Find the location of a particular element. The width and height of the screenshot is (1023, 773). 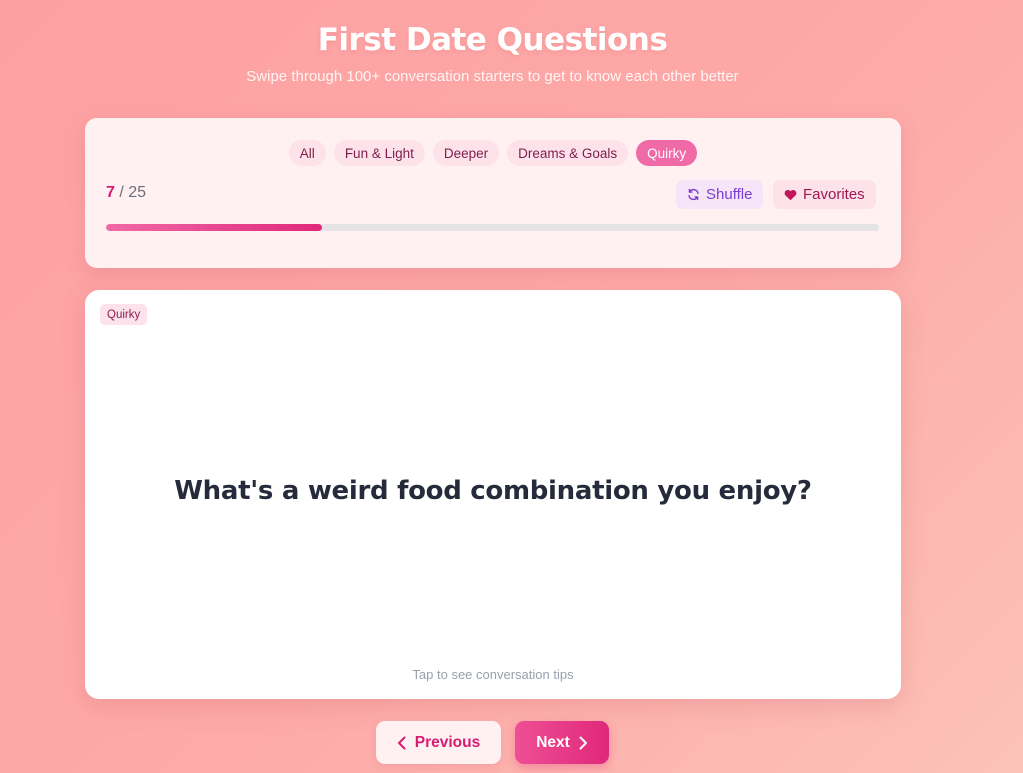

filter-deeper: Deeper is located at coordinates (466, 153).